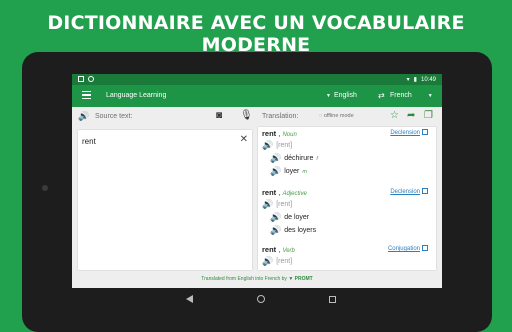 Image resolution: width=512 pixels, height=332 pixels. I want to click on home-icon, so click(261, 299).